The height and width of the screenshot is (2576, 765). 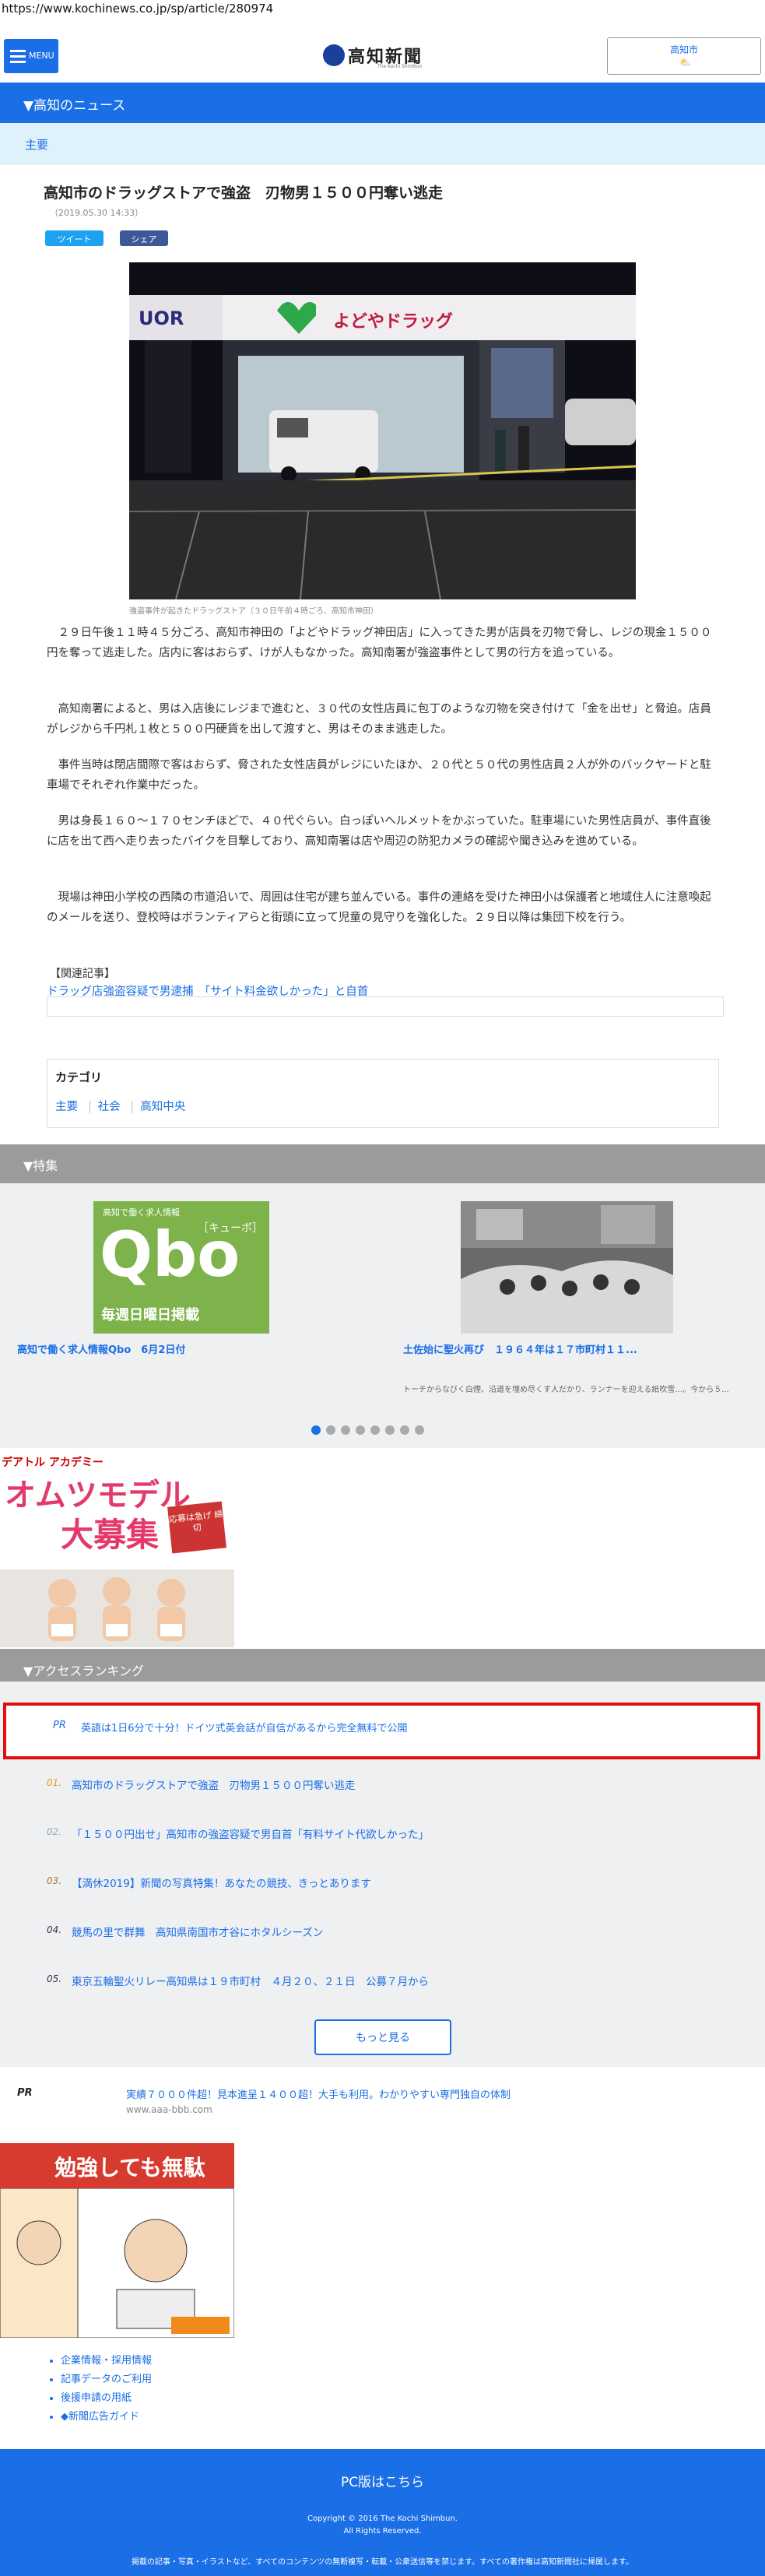 I want to click on ad-banner-manga: 勉強しても無駄, so click(x=117, y=2241).